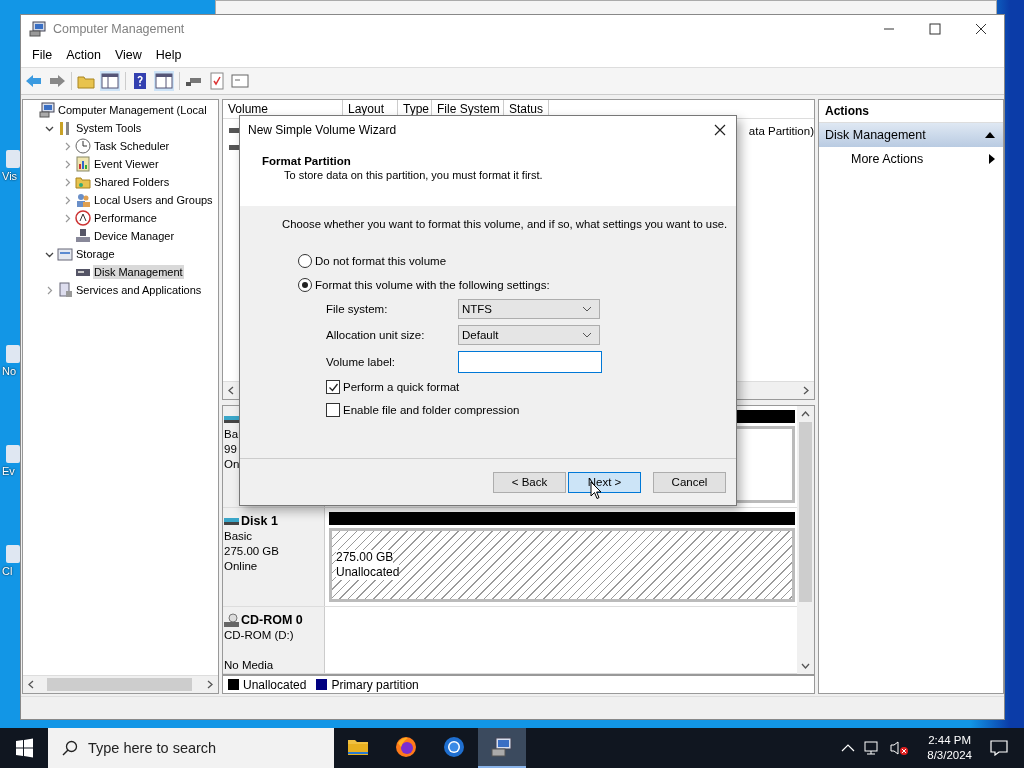 Image resolution: width=1024 pixels, height=768 pixels. What do you see at coordinates (805, 540) in the screenshot?
I see `vertical-scrollbar` at bounding box center [805, 540].